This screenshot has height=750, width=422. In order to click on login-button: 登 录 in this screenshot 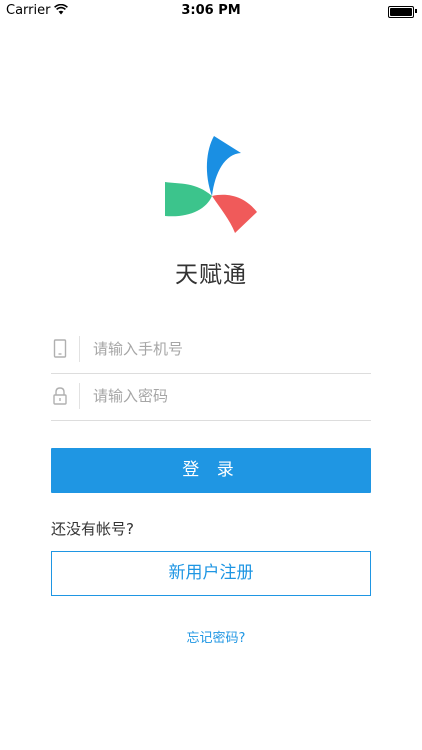, I will do `click(211, 470)`.